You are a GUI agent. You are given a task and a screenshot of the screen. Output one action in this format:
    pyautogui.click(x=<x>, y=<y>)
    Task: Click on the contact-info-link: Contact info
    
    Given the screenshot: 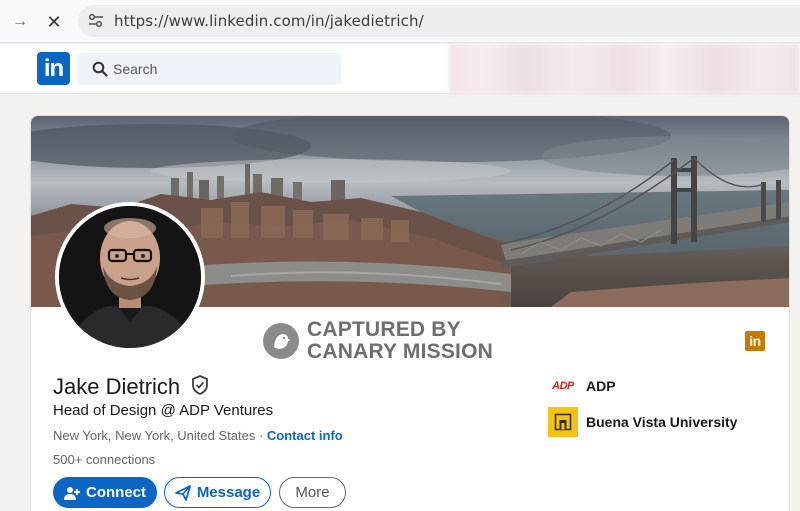 What is the action you would take?
    pyautogui.click(x=305, y=435)
    